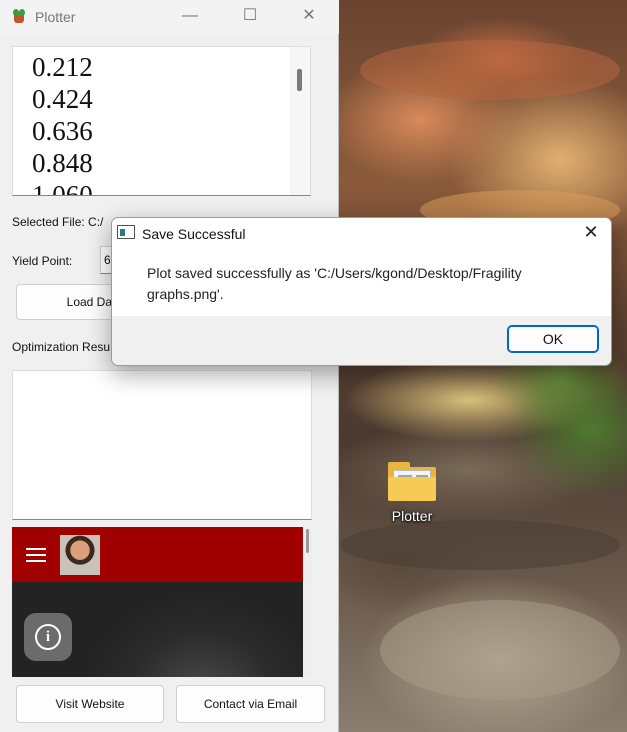  Describe the element at coordinates (62, 131) in the screenshot. I see `list-item: 0.636` at that location.